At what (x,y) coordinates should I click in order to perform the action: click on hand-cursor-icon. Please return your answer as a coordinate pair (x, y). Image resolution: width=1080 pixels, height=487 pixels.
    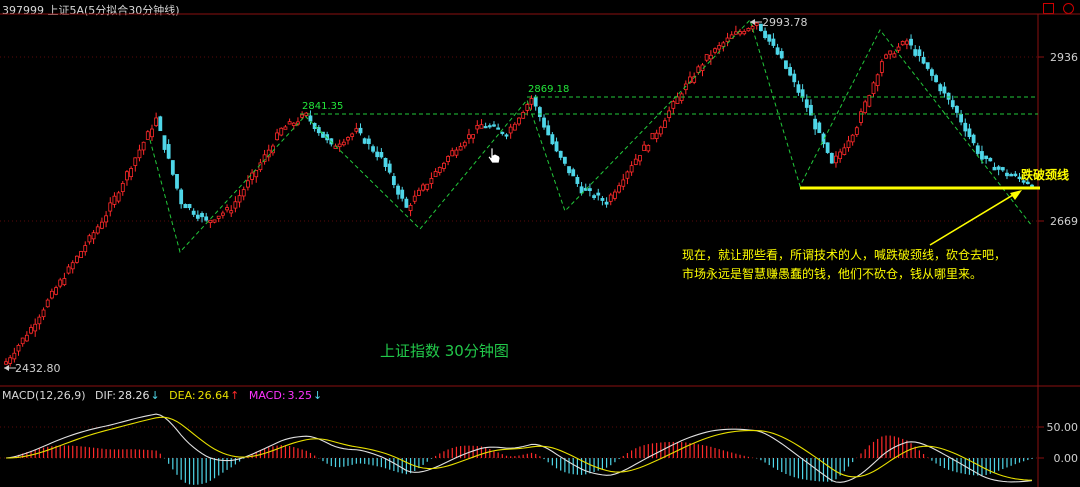
    Looking at the image, I should click on (494, 155).